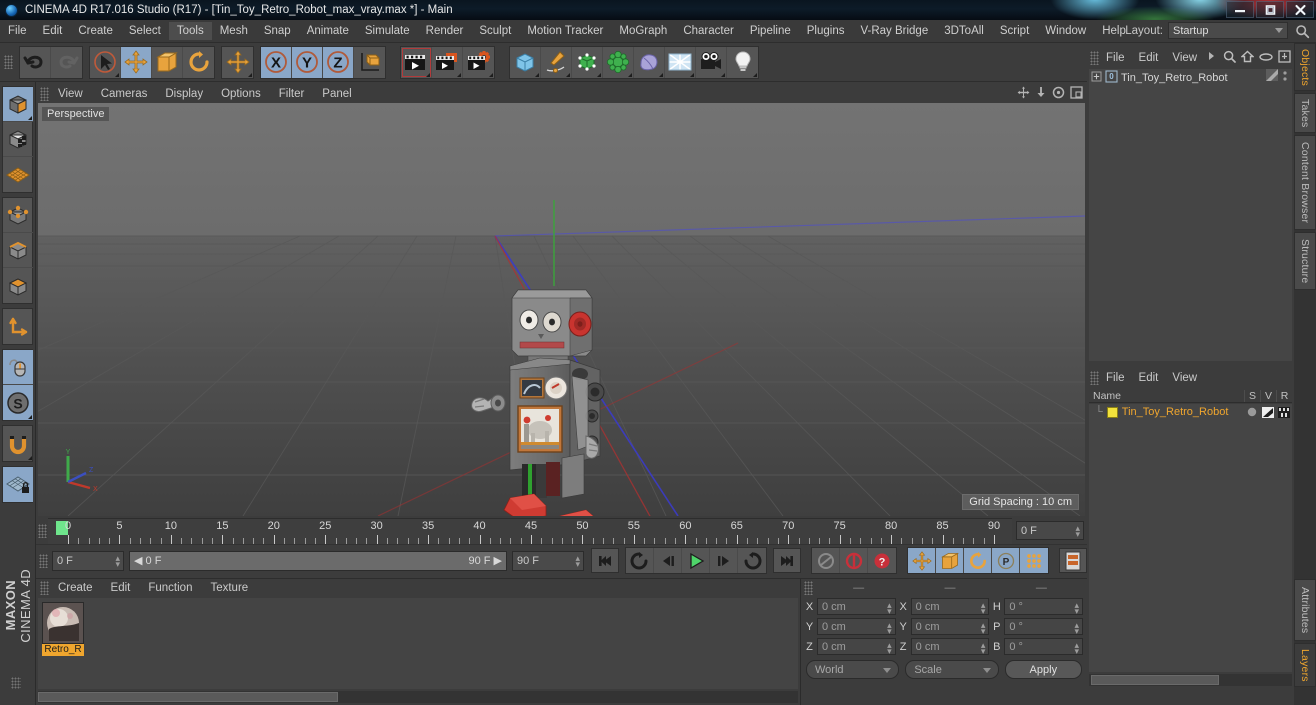  What do you see at coordinates (1096, 78) in the screenshot?
I see `plus-expand-icon` at bounding box center [1096, 78].